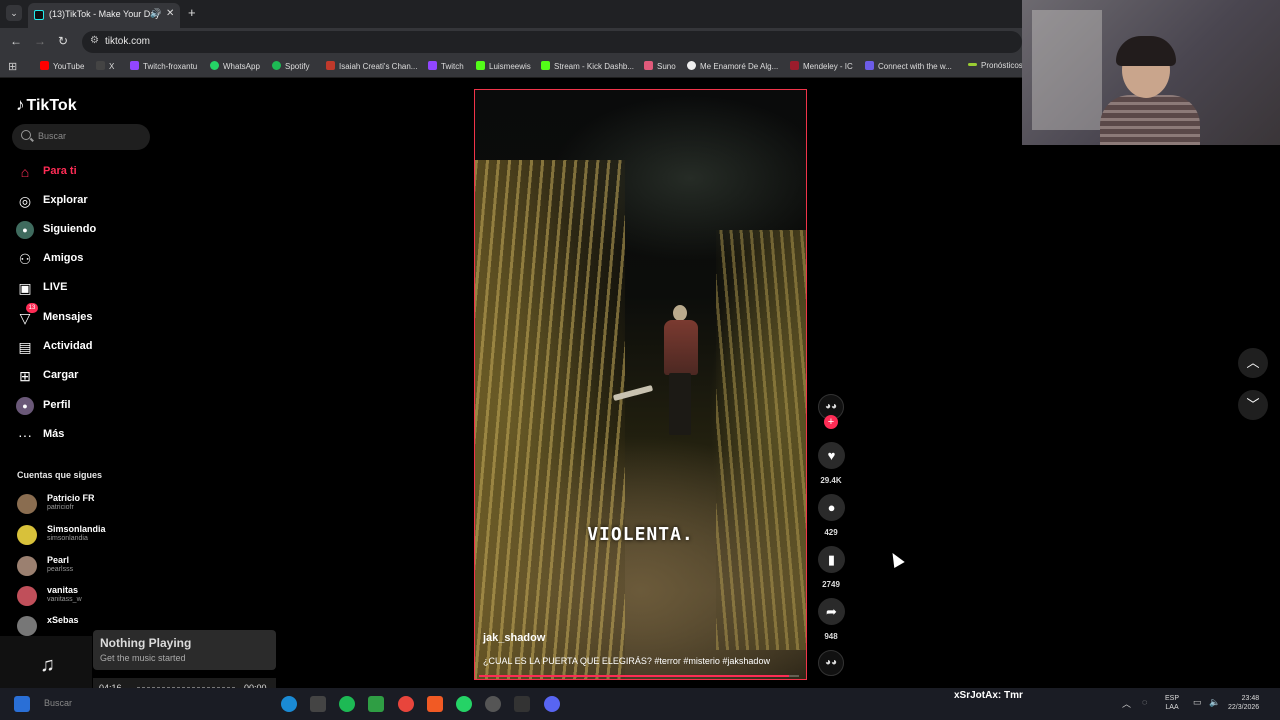 Image resolution: width=1280 pixels, height=720 pixels. I want to click on like-button: ♥, so click(831, 455).